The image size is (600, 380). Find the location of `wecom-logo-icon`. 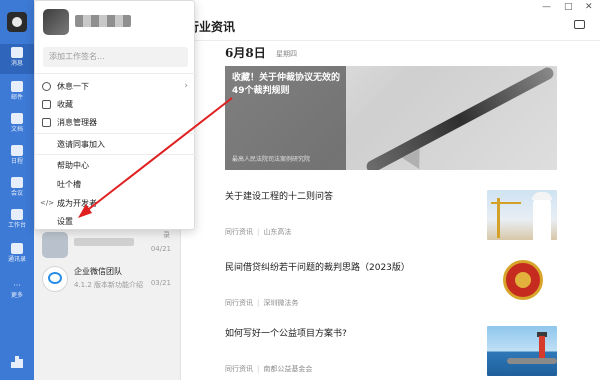

wecom-logo-icon is located at coordinates (55, 278).